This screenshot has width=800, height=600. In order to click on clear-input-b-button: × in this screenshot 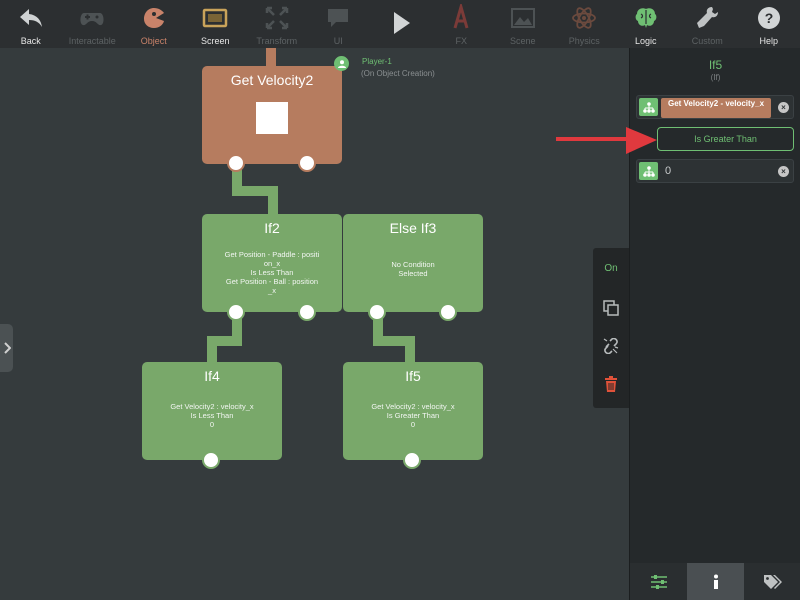, I will do `click(783, 171)`.